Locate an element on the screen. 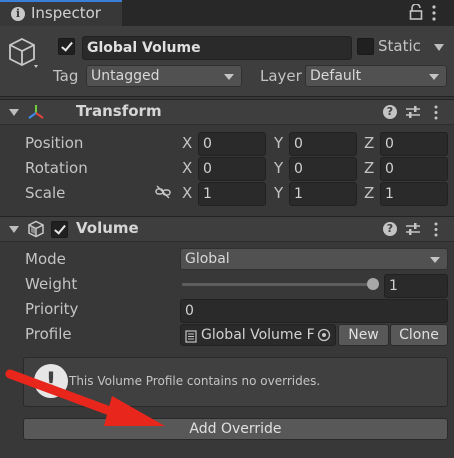  transform-axes-icon is located at coordinates (36, 112).